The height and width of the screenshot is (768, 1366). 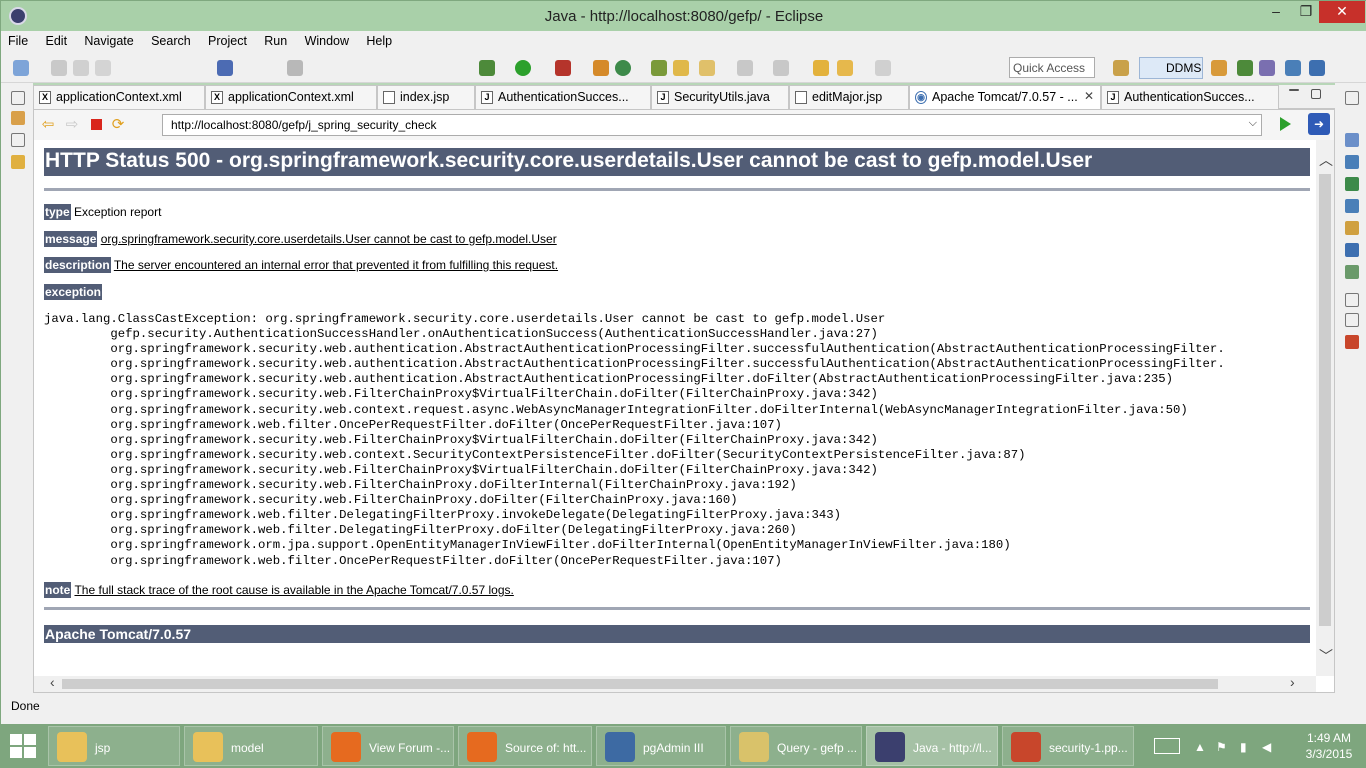 I want to click on console-icon, so click(x=1352, y=206).